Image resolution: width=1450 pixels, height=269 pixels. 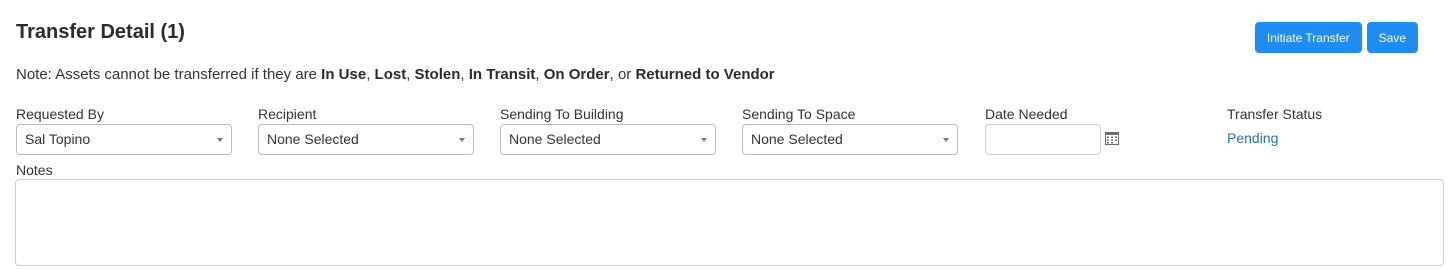 I want to click on note-in-transit: In Transit, so click(x=502, y=74).